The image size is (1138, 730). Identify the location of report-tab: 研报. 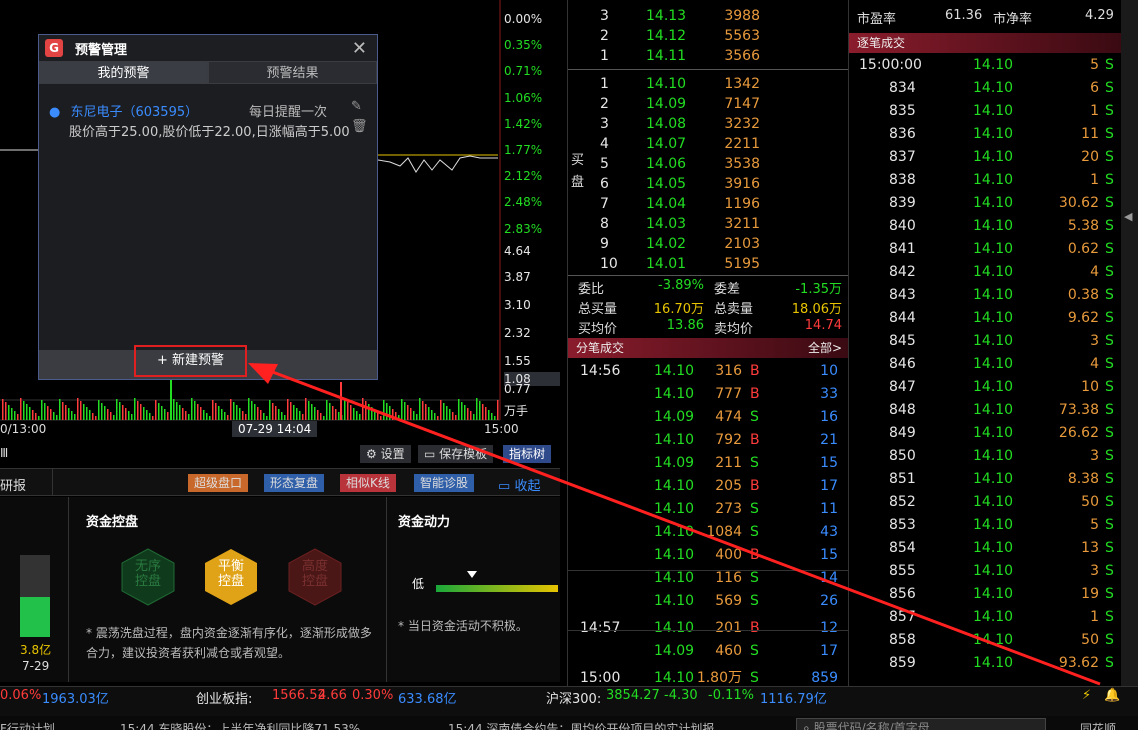
(13, 484).